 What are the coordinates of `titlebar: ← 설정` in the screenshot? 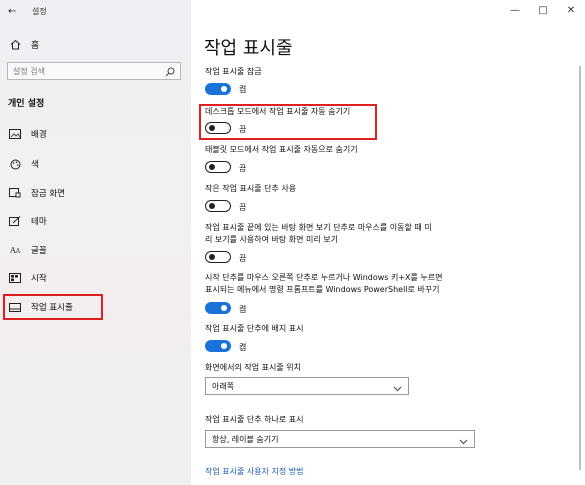 It's located at (27, 11).